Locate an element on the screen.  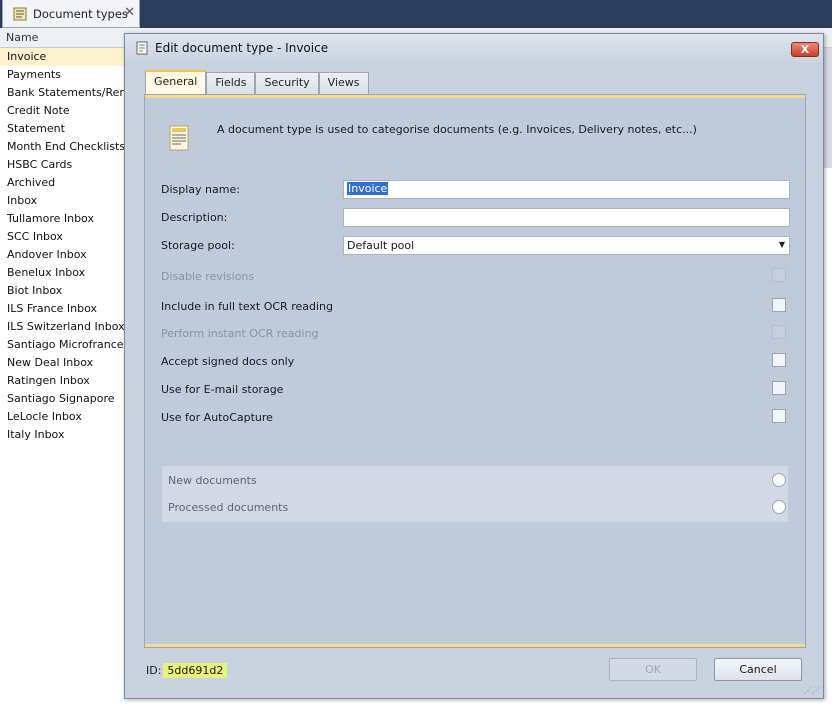
dialog-titlebar: Edit document type - Invoice X is located at coordinates (474, 48).